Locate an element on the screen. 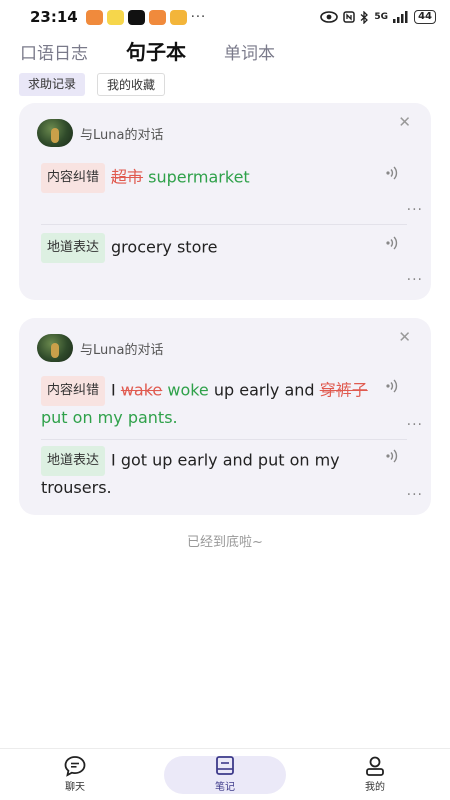  wrong-text: 超市 is located at coordinates (127, 177).